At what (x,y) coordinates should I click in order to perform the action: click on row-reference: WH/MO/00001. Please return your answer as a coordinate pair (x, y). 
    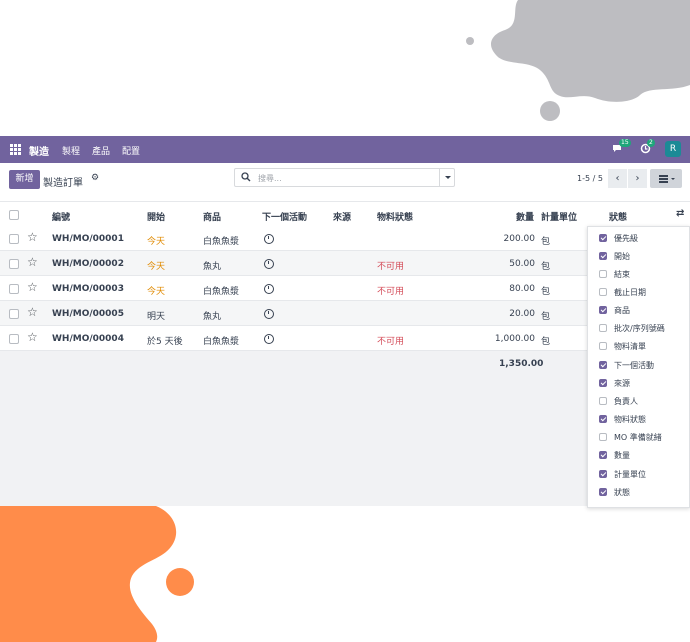
    Looking at the image, I should click on (88, 239).